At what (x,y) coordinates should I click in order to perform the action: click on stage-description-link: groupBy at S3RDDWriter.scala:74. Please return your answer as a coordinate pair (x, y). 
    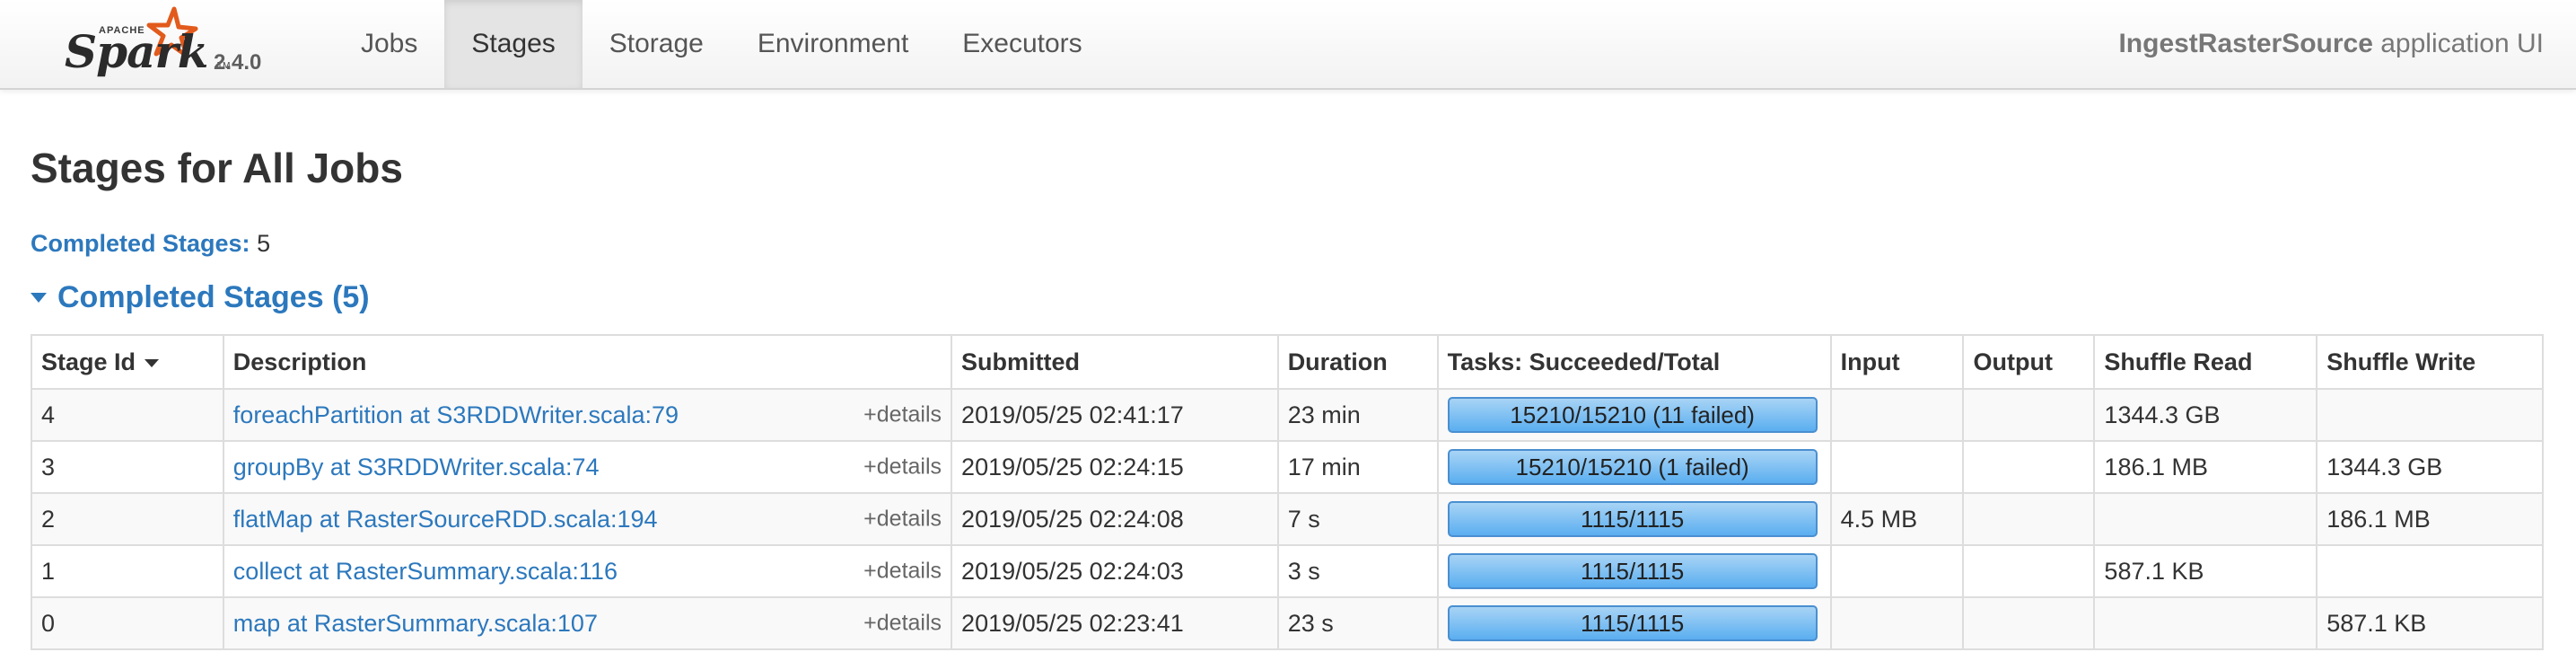
    Looking at the image, I should click on (416, 467).